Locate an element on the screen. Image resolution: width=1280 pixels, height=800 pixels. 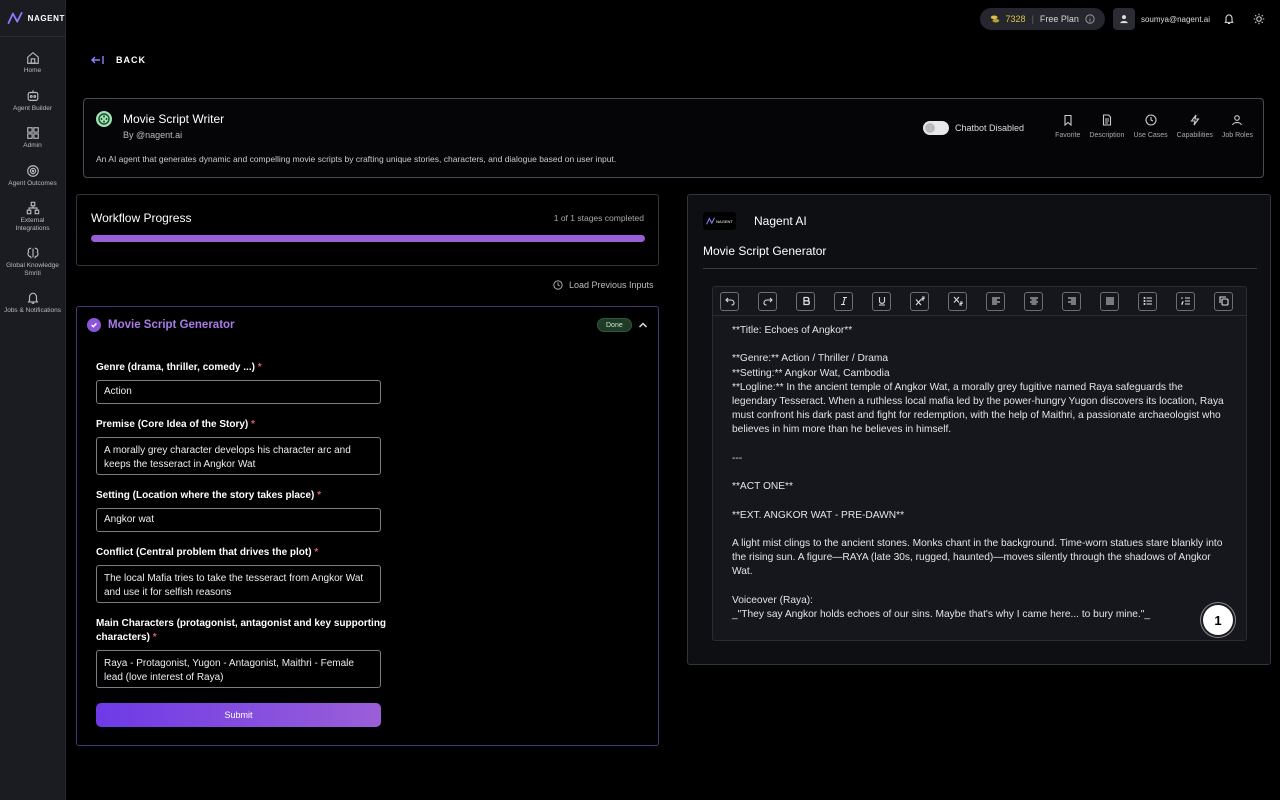
align-left-button is located at coordinates (995, 301).